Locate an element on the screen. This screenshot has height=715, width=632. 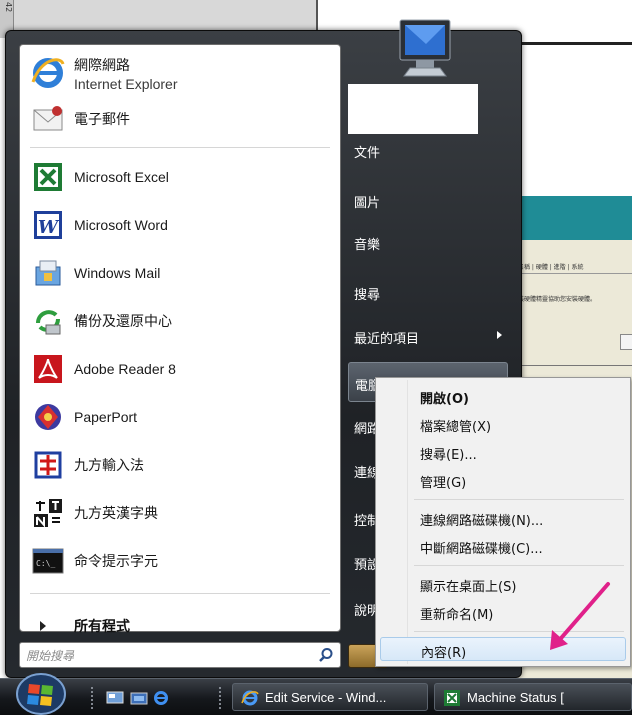
program-name: 網際網路 is located at coordinates (102, 65).